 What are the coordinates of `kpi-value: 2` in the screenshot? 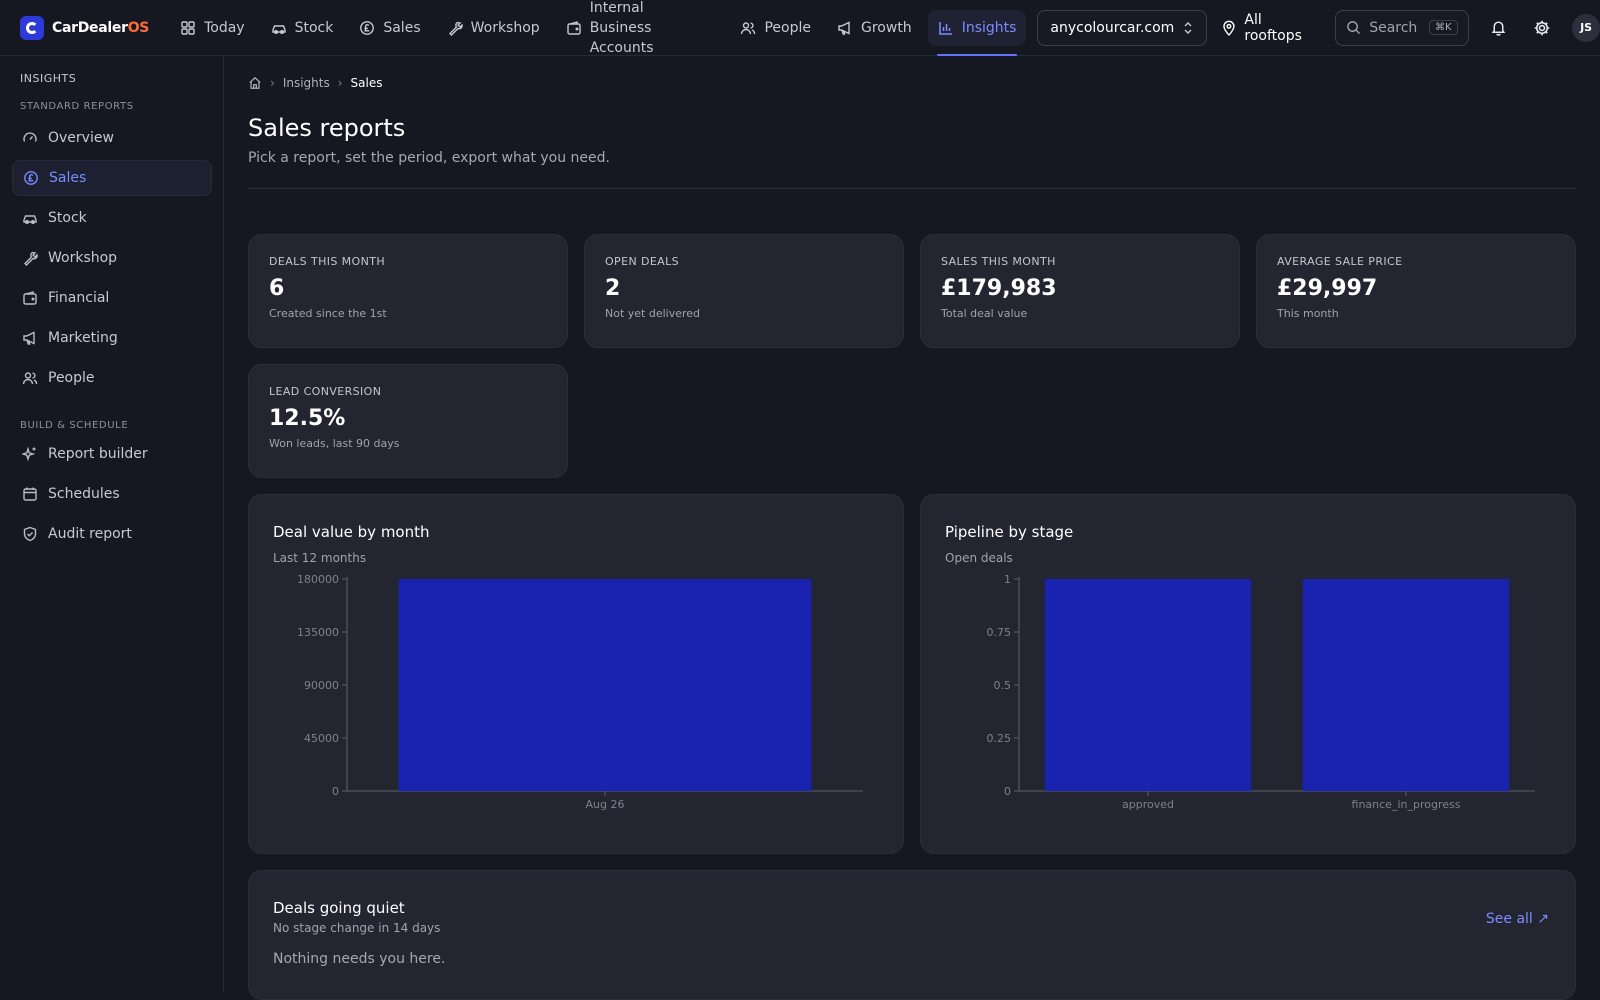 It's located at (613, 288).